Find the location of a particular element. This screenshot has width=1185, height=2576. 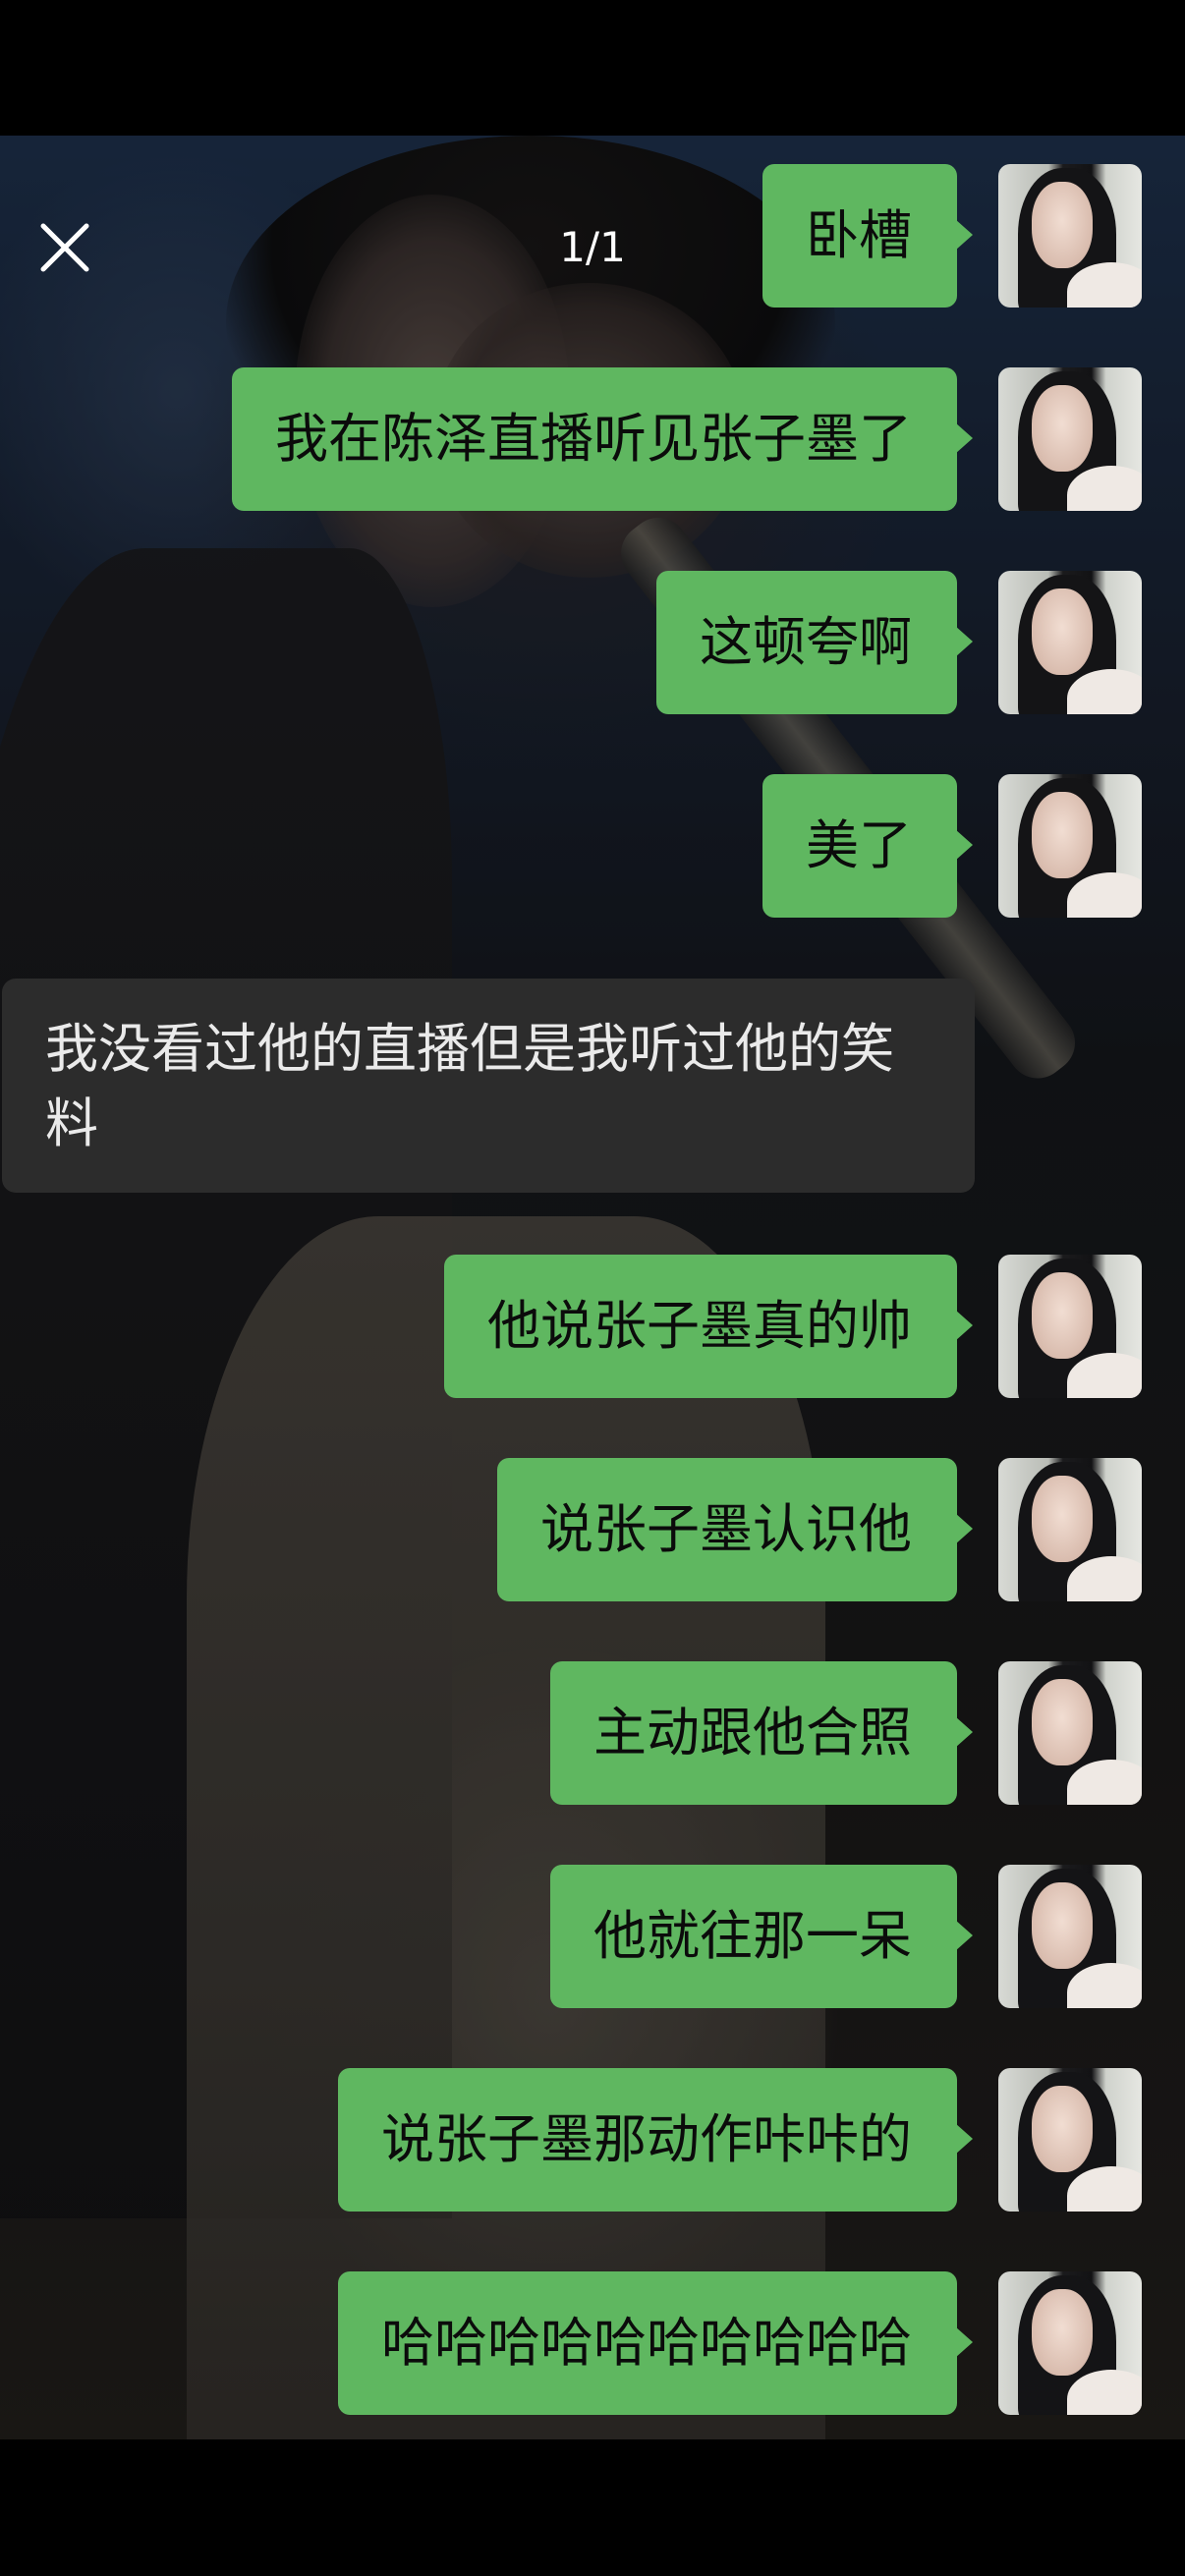

close-button is located at coordinates (65, 247).